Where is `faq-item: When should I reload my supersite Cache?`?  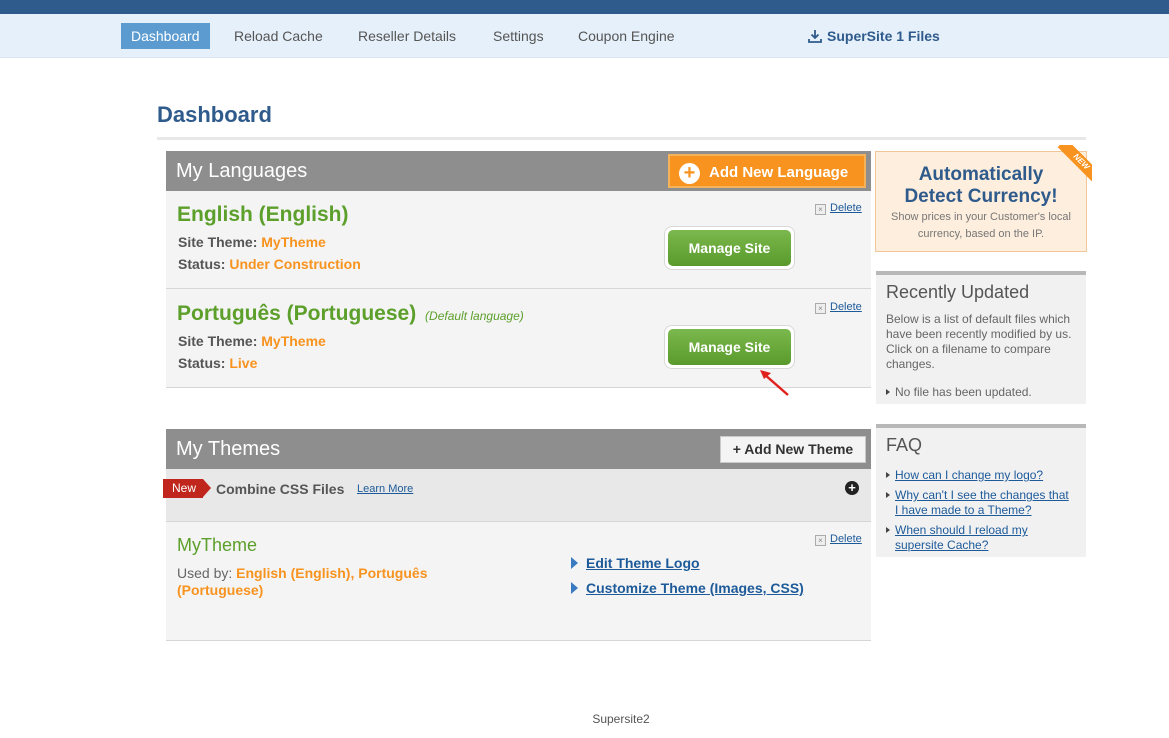 faq-item: When should I reload my supersite Cache? is located at coordinates (983, 538).